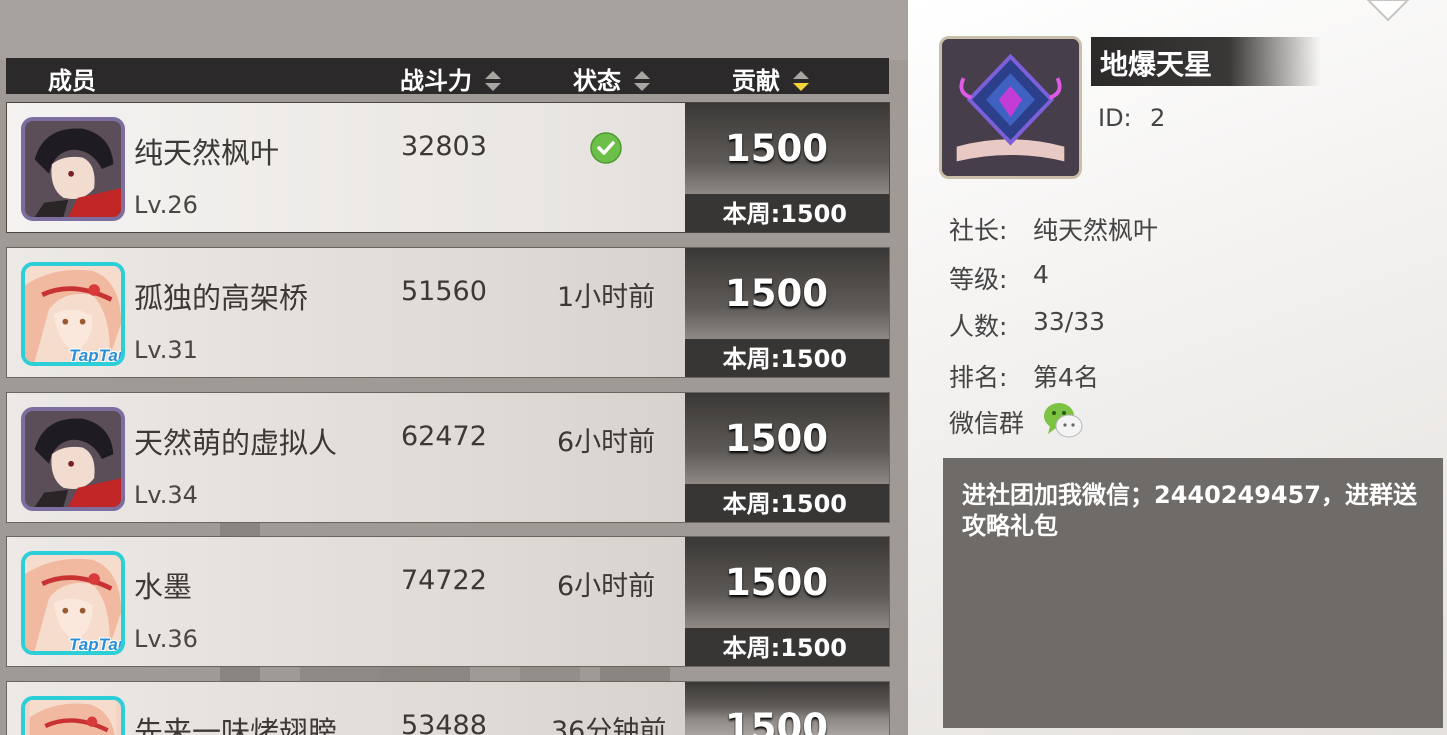 The width and height of the screenshot is (1447, 735). I want to click on header-contribution-label: 贡献, so click(756, 81).